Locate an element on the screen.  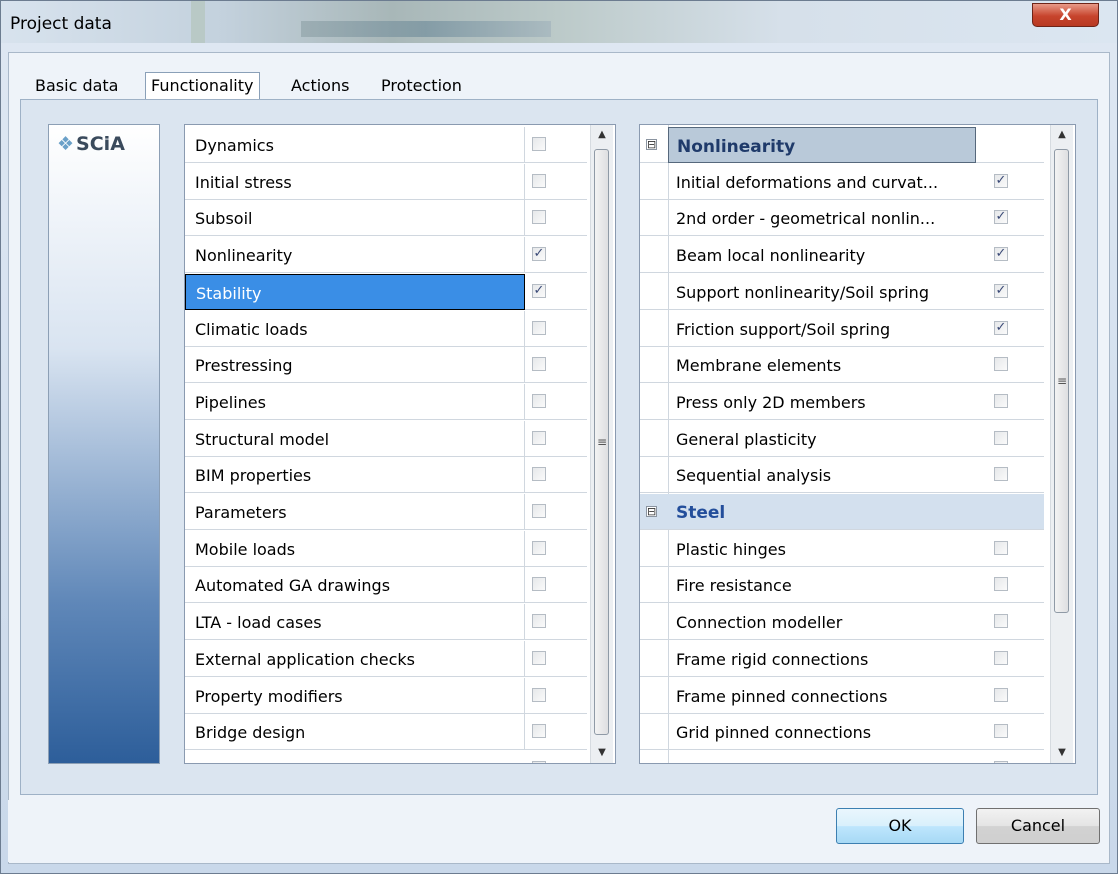
list-item: Climatic loads is located at coordinates (386, 328).